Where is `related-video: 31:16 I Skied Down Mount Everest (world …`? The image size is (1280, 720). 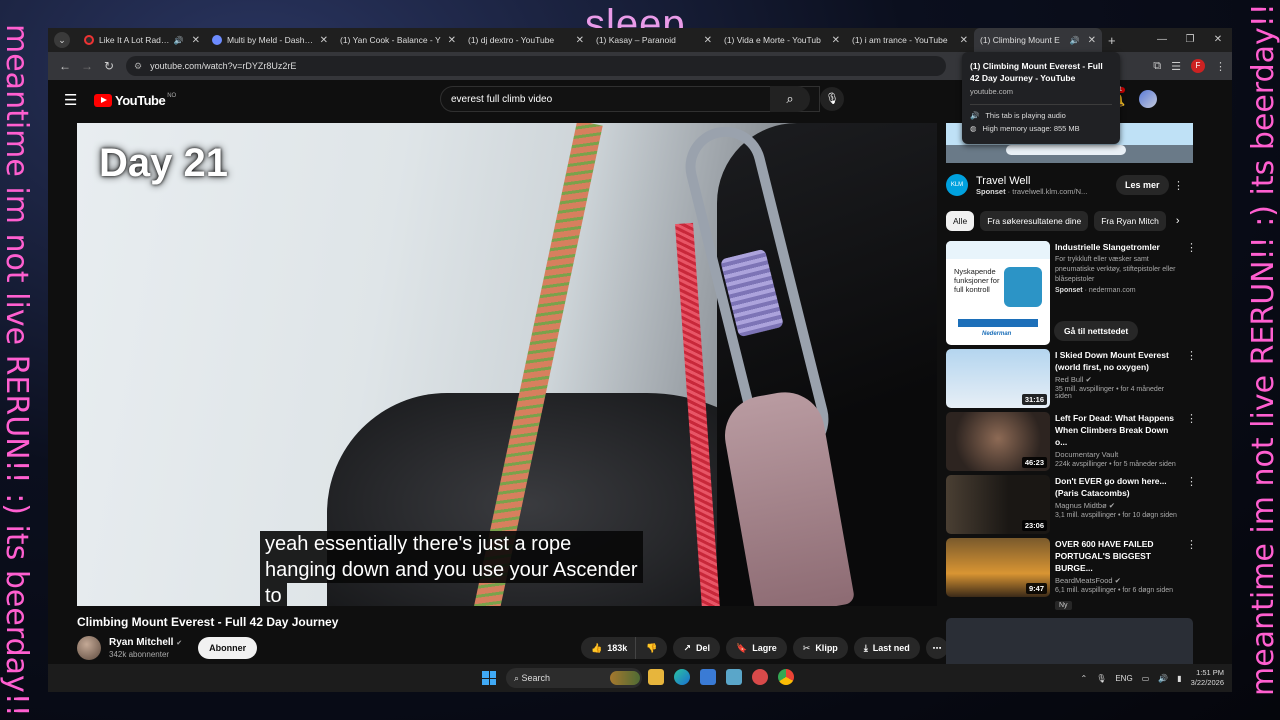
related-video: 31:16 I Skied Down Mount Everest (world … is located at coordinates (1071, 378).